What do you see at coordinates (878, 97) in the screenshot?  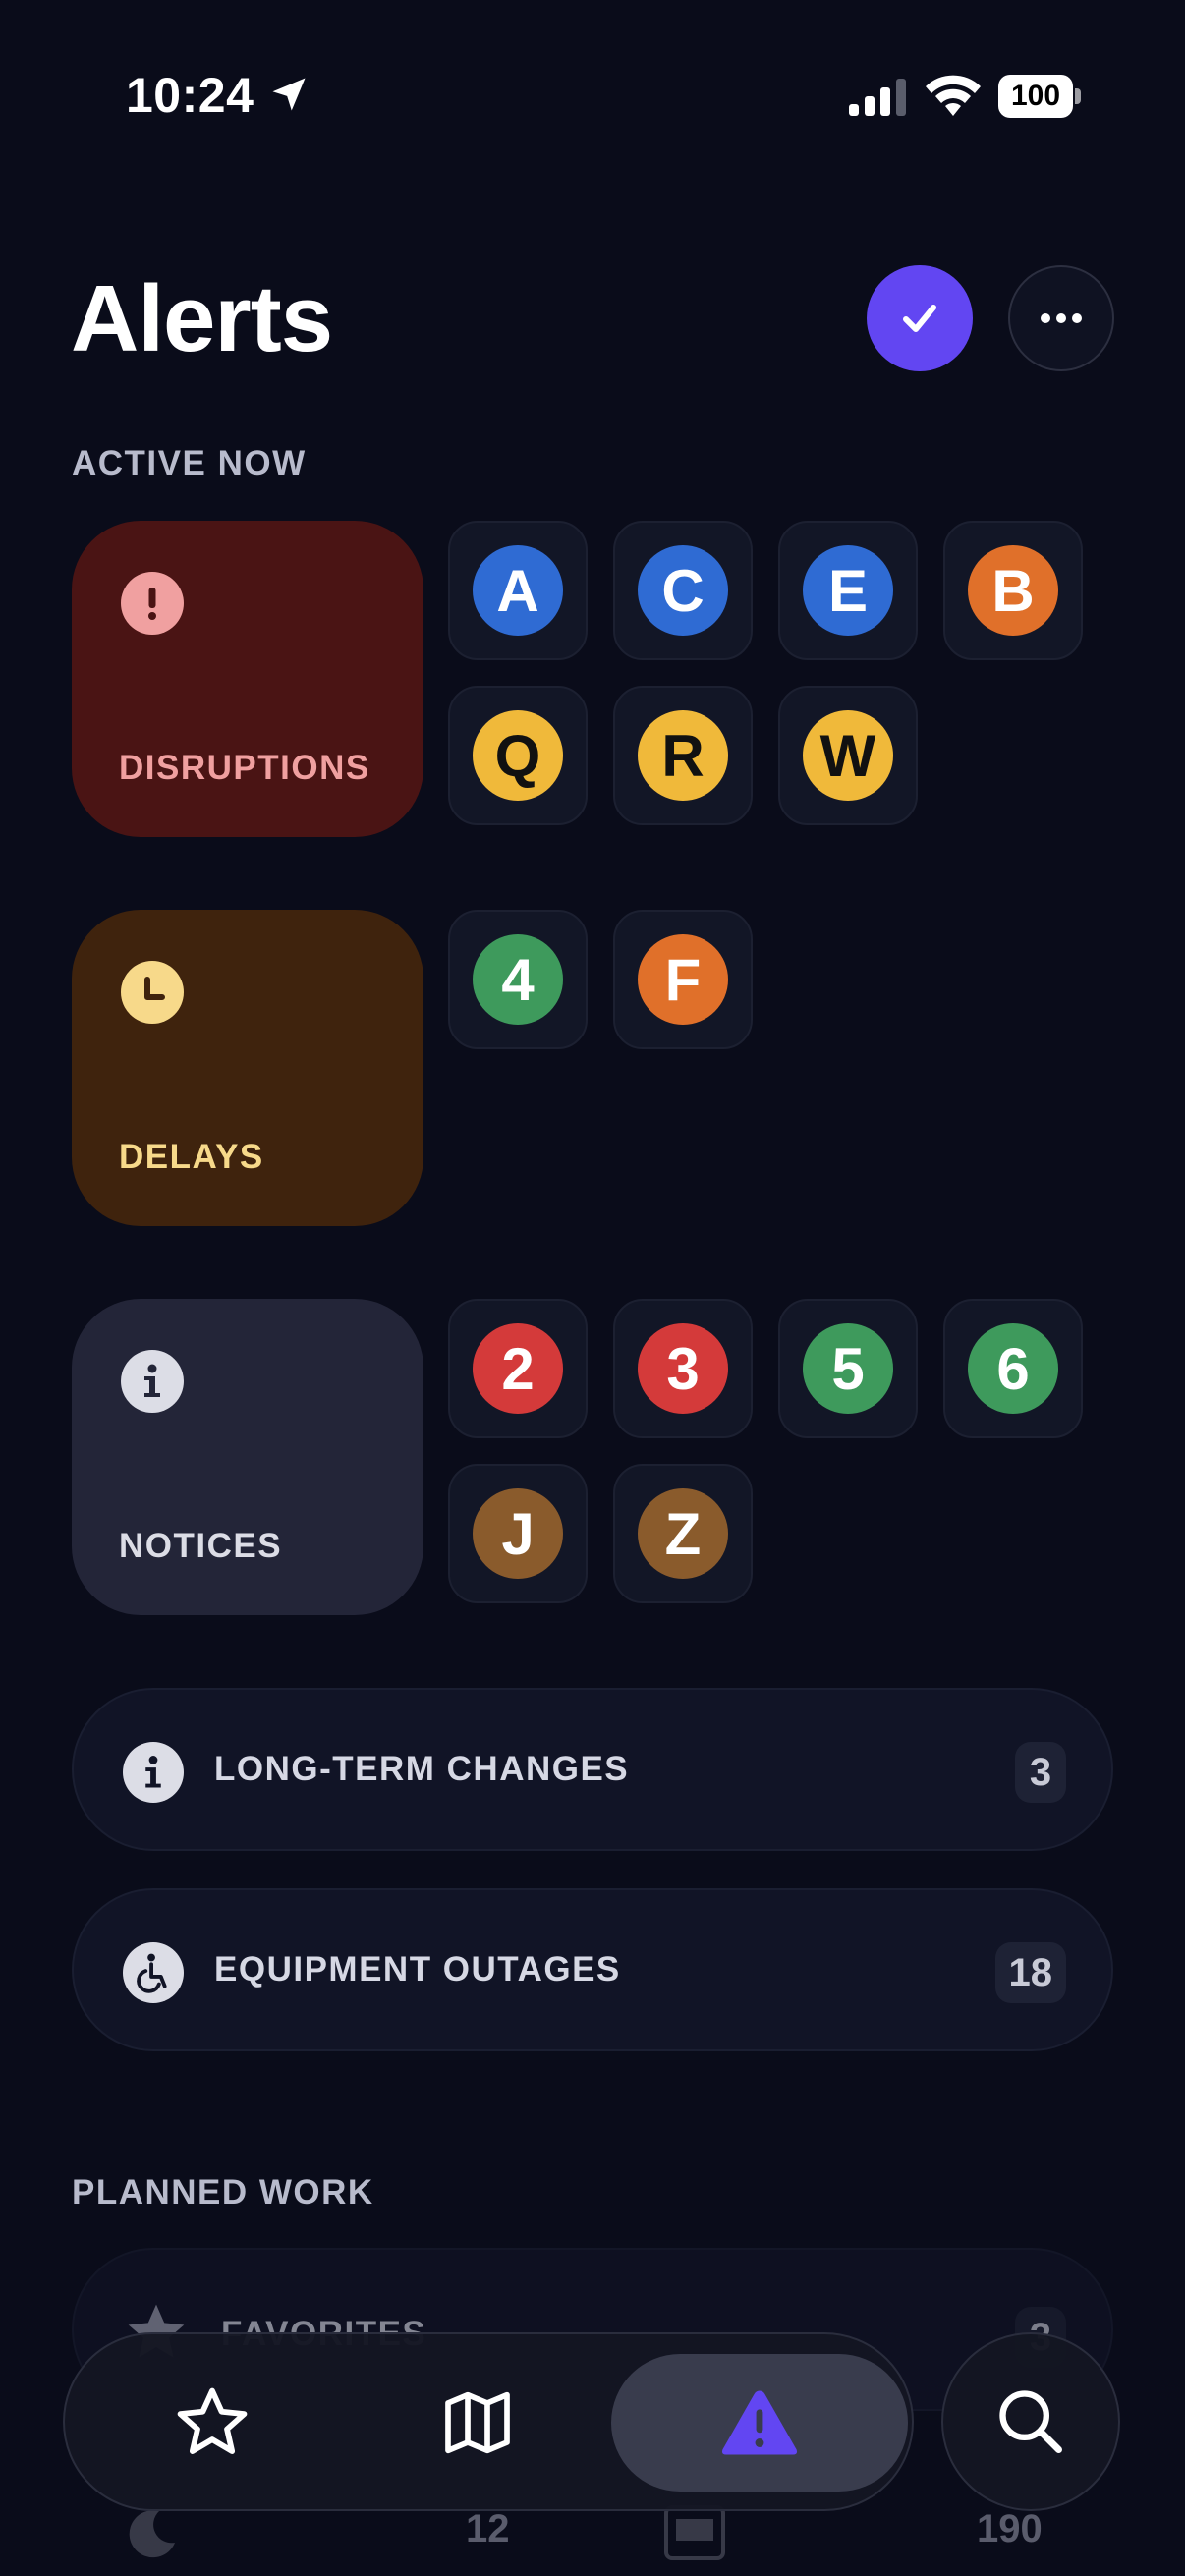 I see `cellular-signal-icon` at bounding box center [878, 97].